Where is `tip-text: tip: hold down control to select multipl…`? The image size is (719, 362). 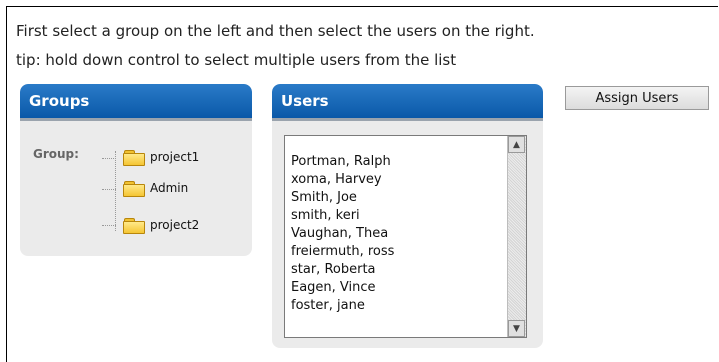
tip-text: tip: hold down control to select multipl… is located at coordinates (236, 60).